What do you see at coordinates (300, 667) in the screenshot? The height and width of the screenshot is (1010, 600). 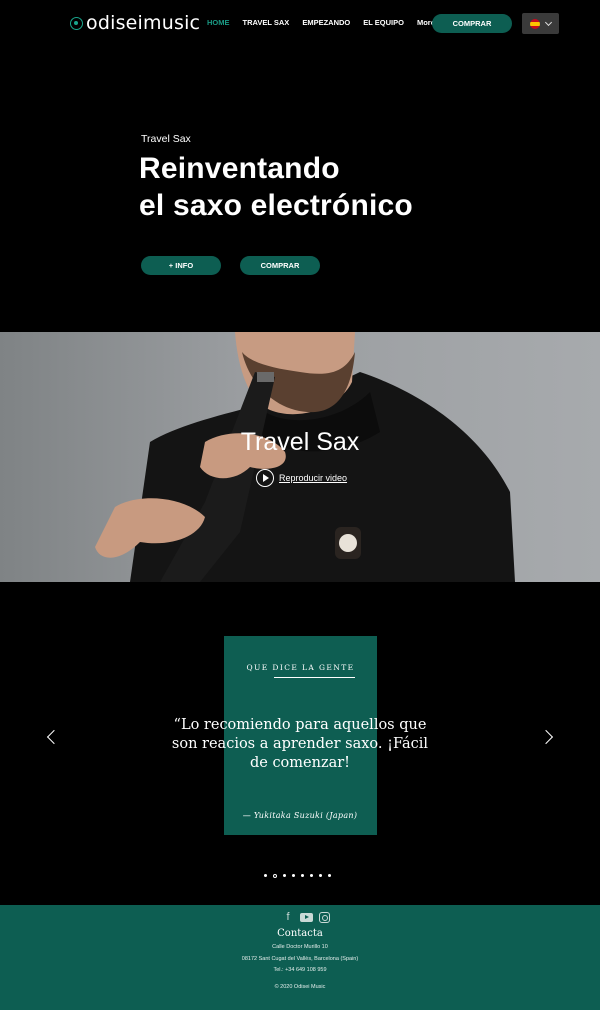 I see `testimonials-kicker: QUE DICE LA GENTE` at bounding box center [300, 667].